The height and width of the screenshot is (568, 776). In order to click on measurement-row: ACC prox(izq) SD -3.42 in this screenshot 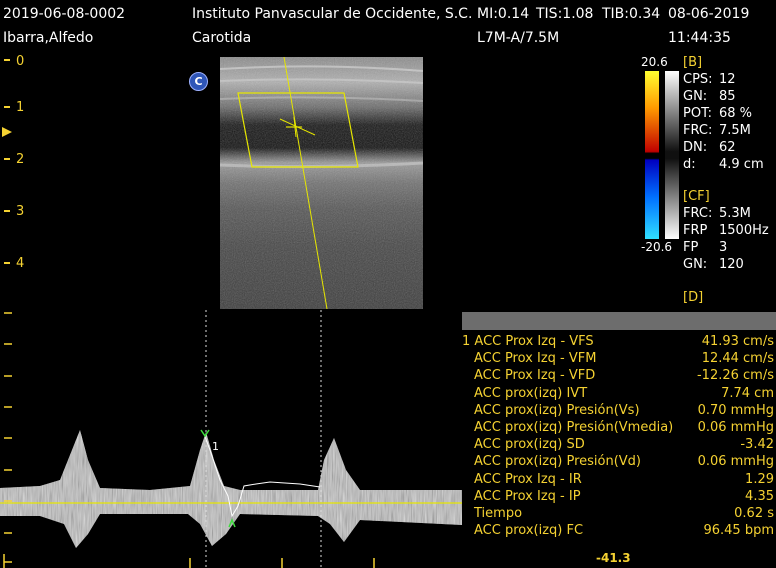, I will do `click(619, 445)`.